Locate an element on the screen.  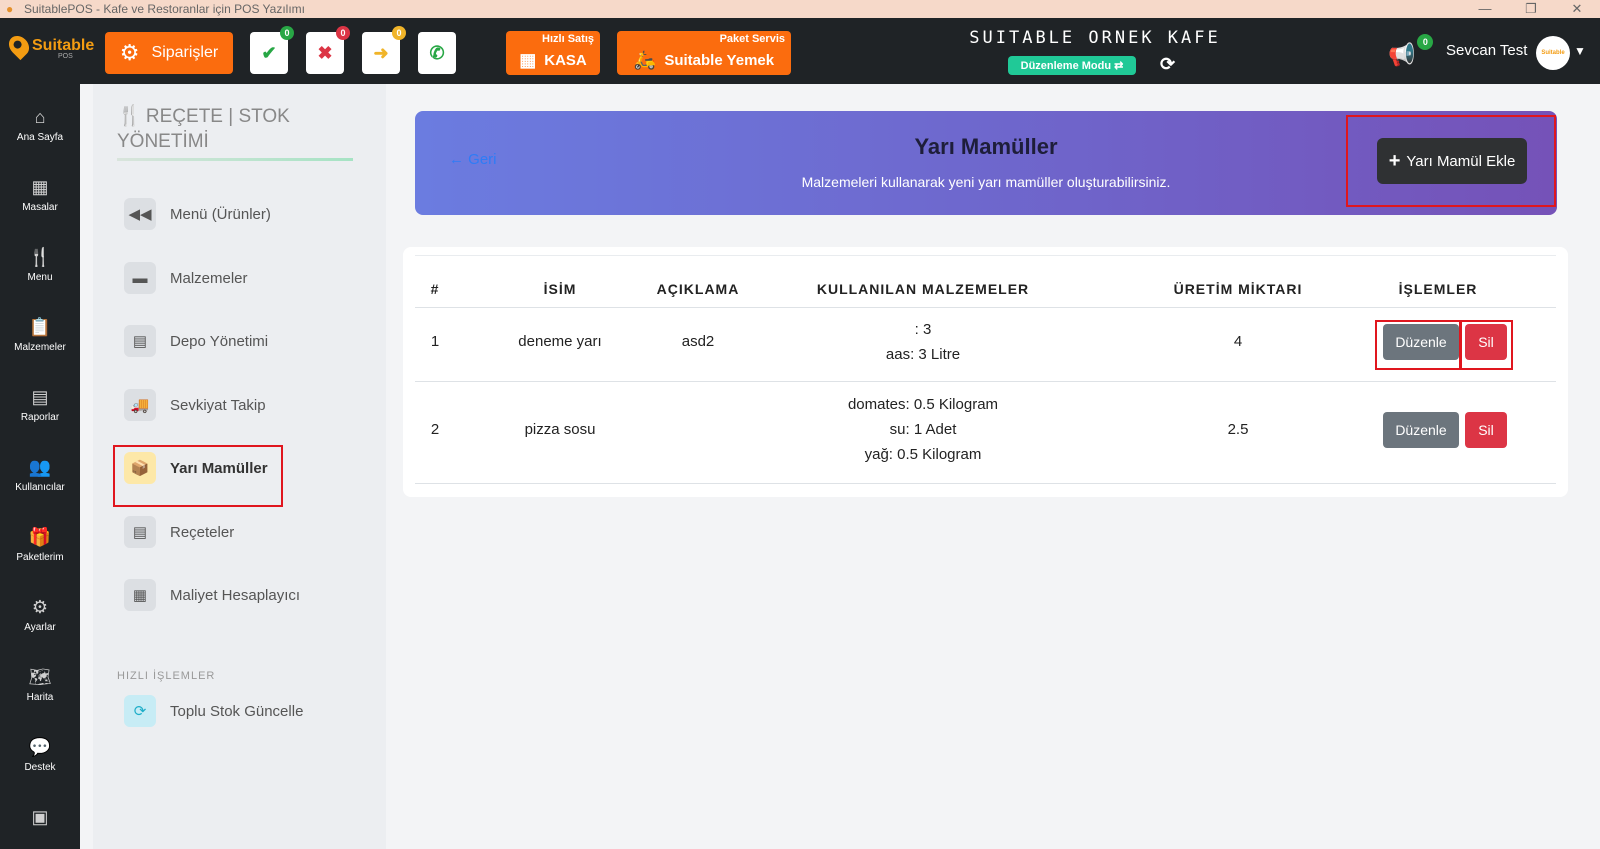
nav-label: Ayarlar is located at coordinates (40, 627).